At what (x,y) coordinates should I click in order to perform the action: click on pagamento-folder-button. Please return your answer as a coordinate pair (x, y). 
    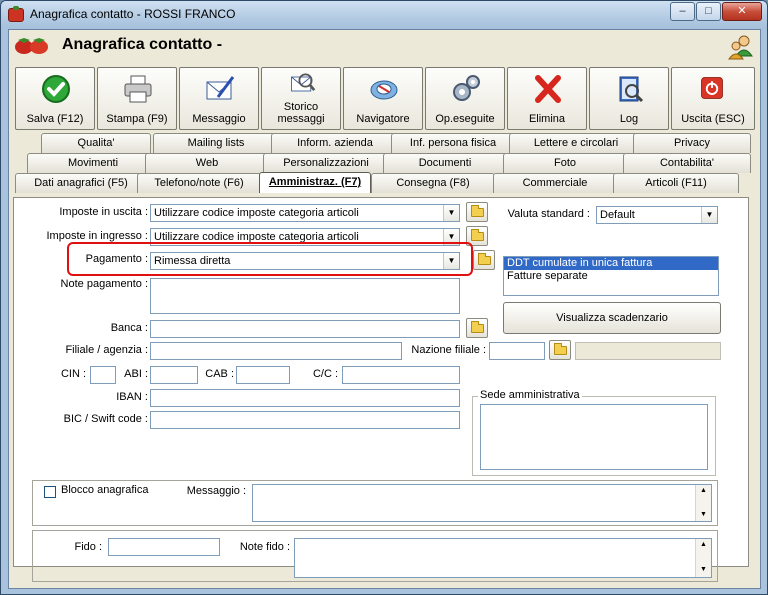
    Looking at the image, I should click on (484, 260).